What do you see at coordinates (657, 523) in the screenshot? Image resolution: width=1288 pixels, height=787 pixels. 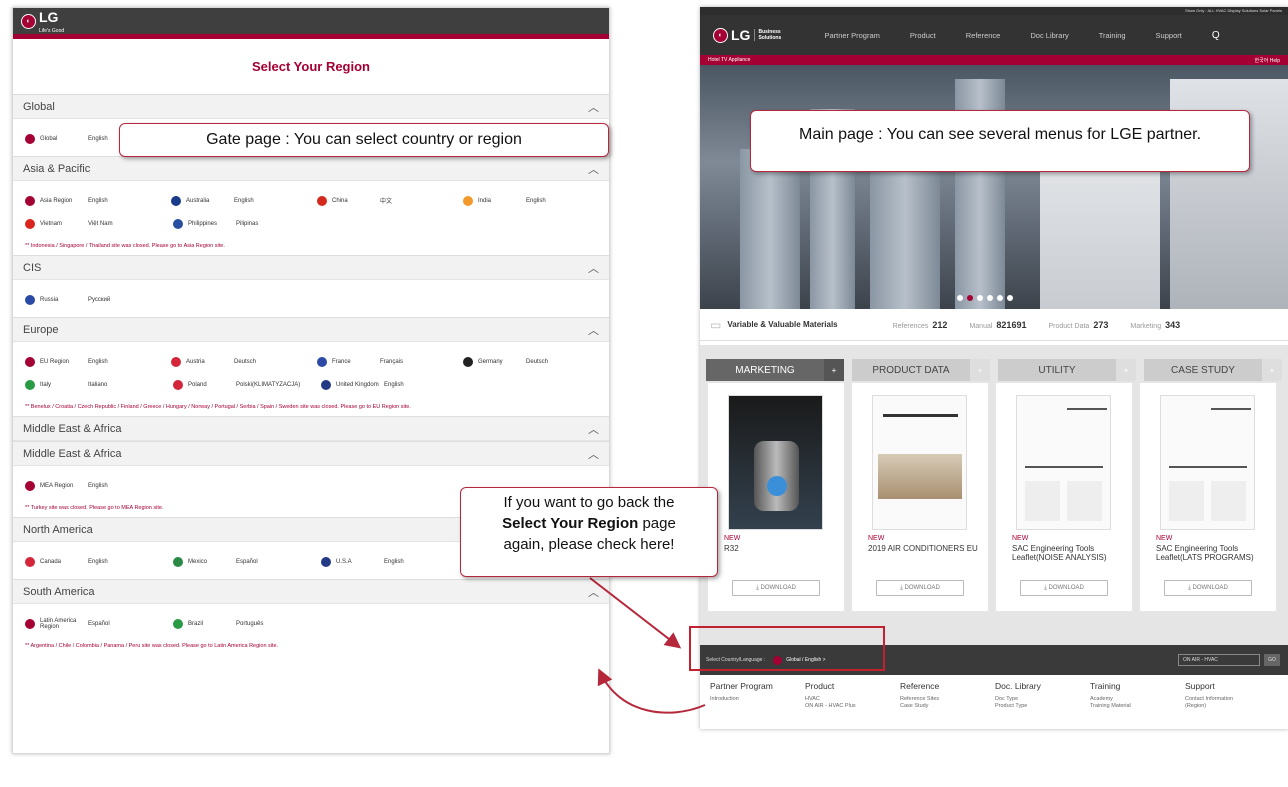 I see `back-callout-line: page` at bounding box center [657, 523].